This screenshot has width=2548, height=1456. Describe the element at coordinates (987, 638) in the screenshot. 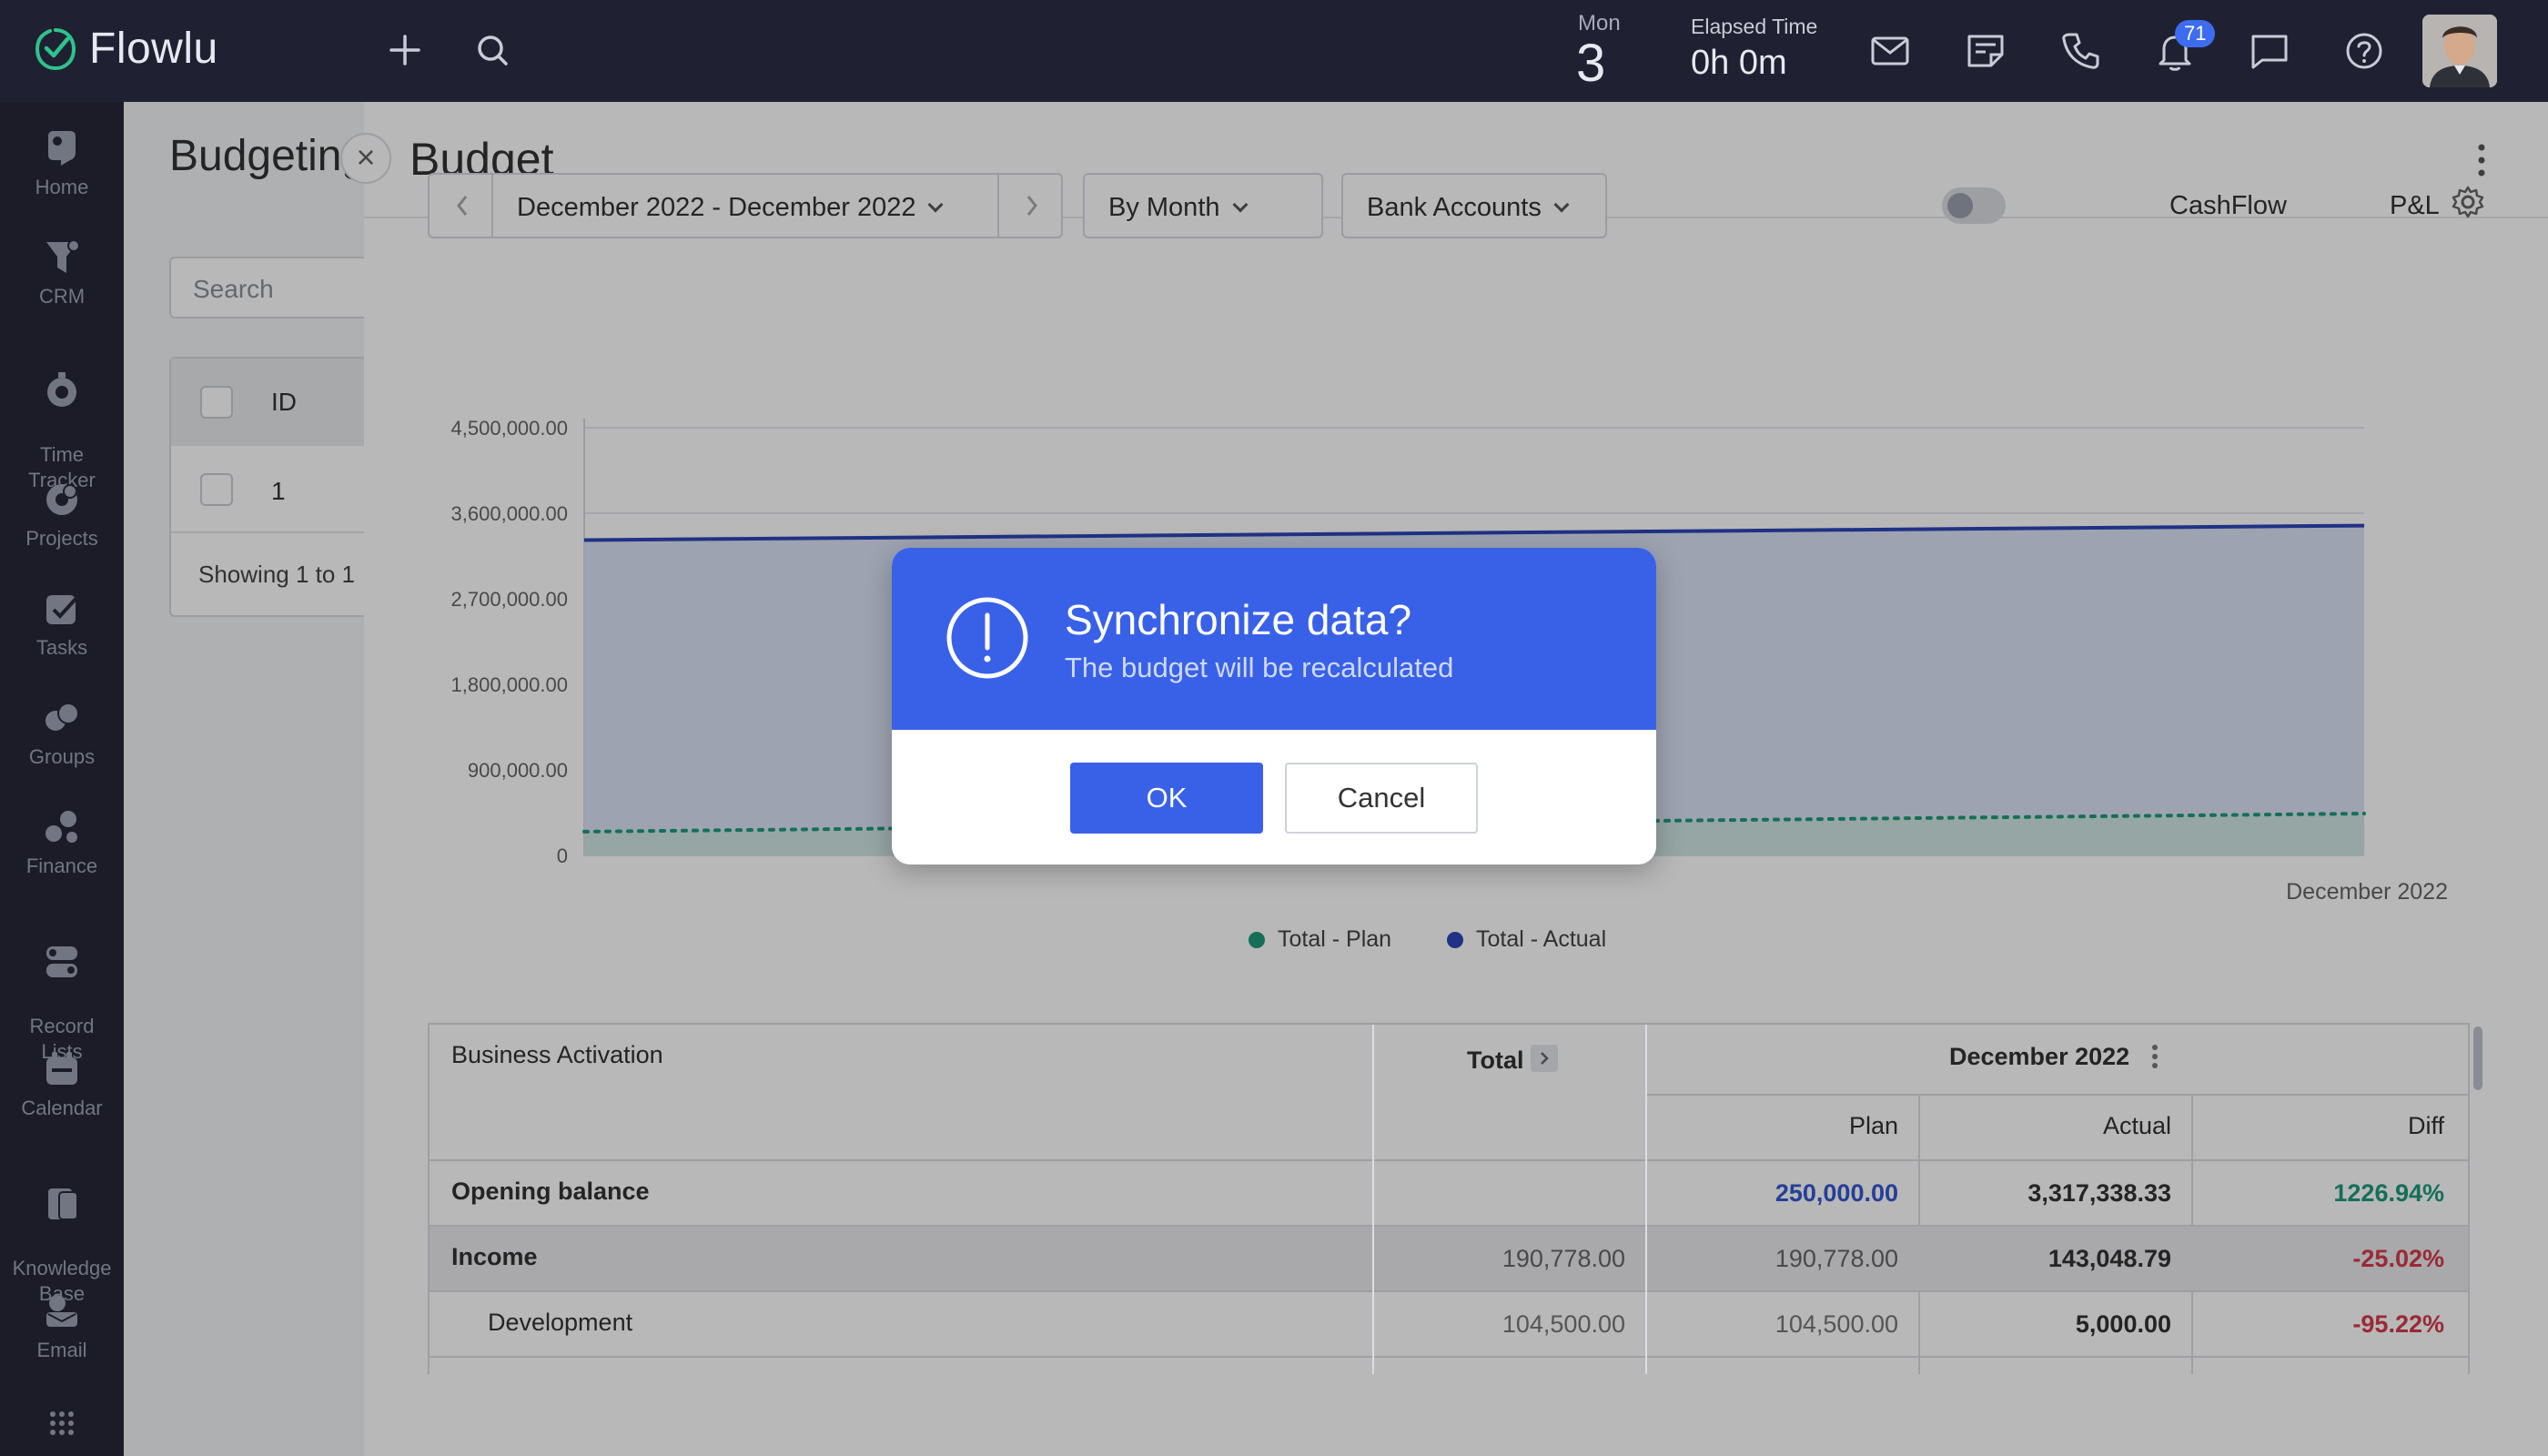

I see `warning-icon` at that location.